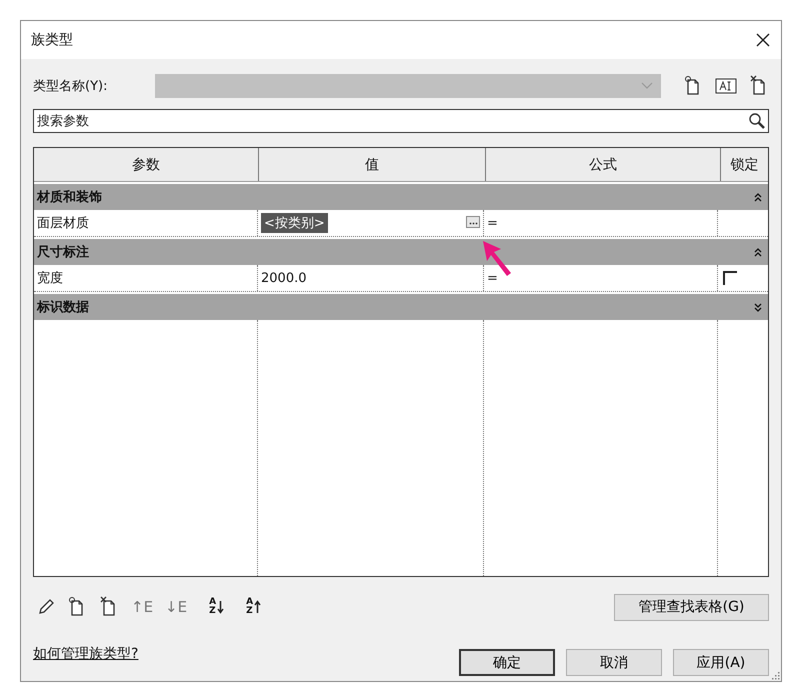  What do you see at coordinates (70, 86) in the screenshot?
I see `field-label: 类型名称(Y):` at bounding box center [70, 86].